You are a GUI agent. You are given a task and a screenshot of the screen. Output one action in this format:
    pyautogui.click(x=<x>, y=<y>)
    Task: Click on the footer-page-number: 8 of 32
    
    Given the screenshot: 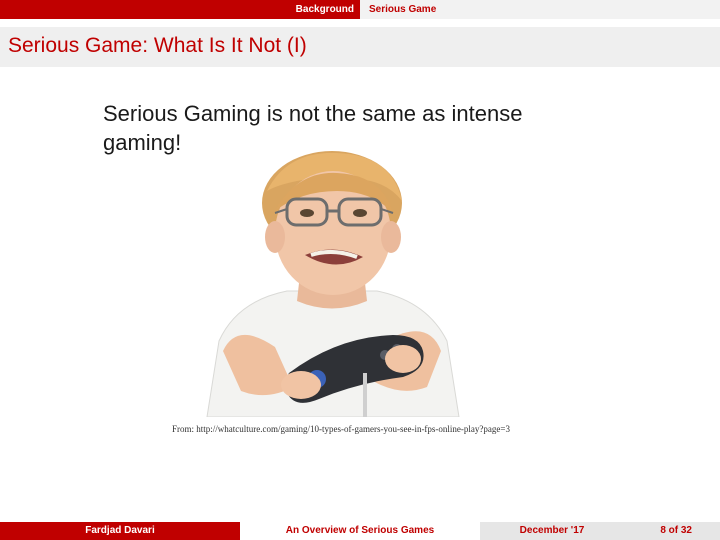 What is the action you would take?
    pyautogui.click(x=672, y=531)
    